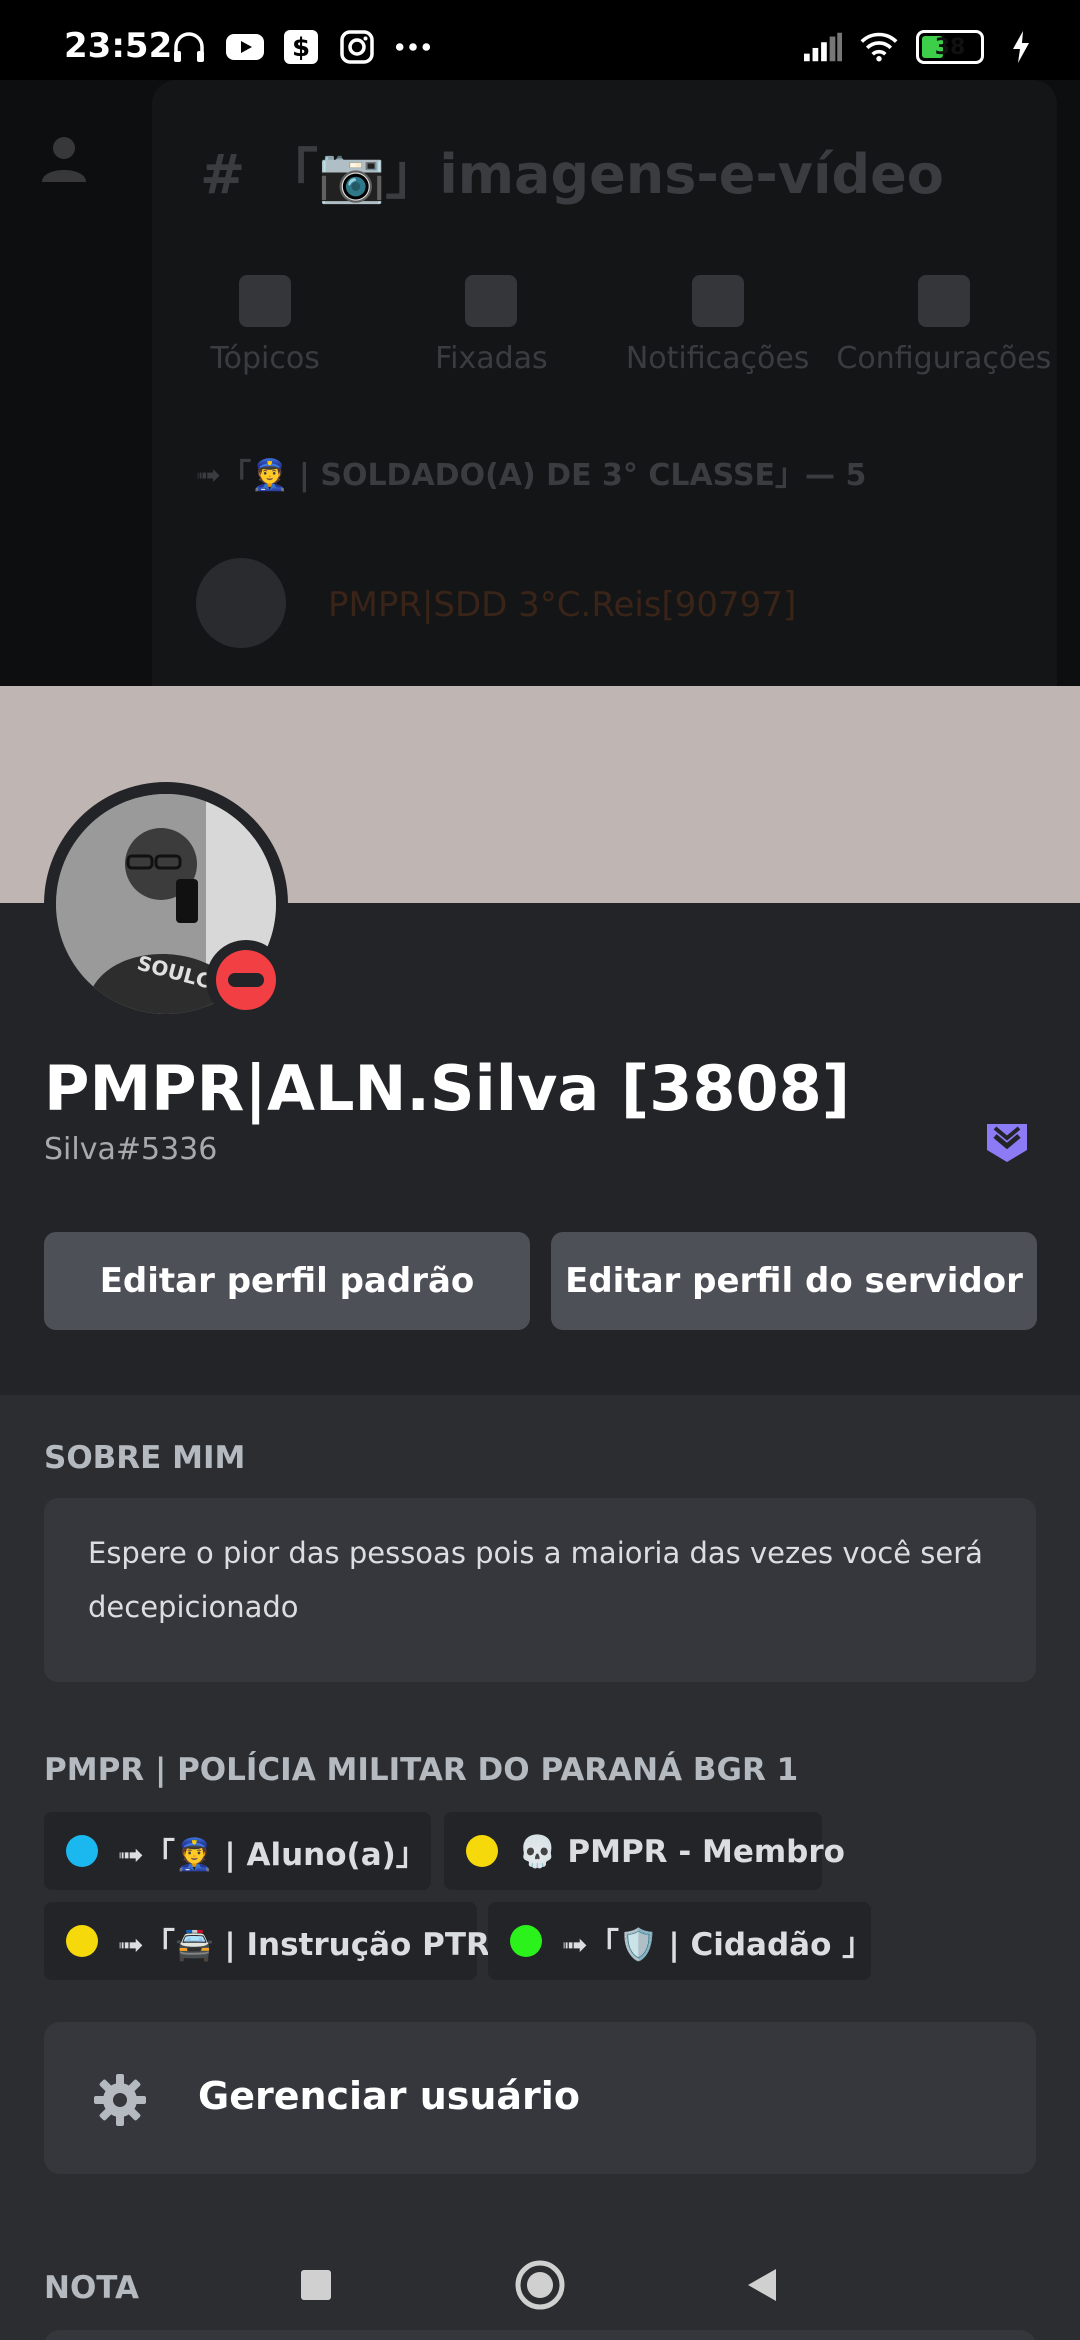 The width and height of the screenshot is (1080, 2340). What do you see at coordinates (272, 1854) in the screenshot?
I see `role-label: ➟「👮 | Aluno(a)」` at bounding box center [272, 1854].